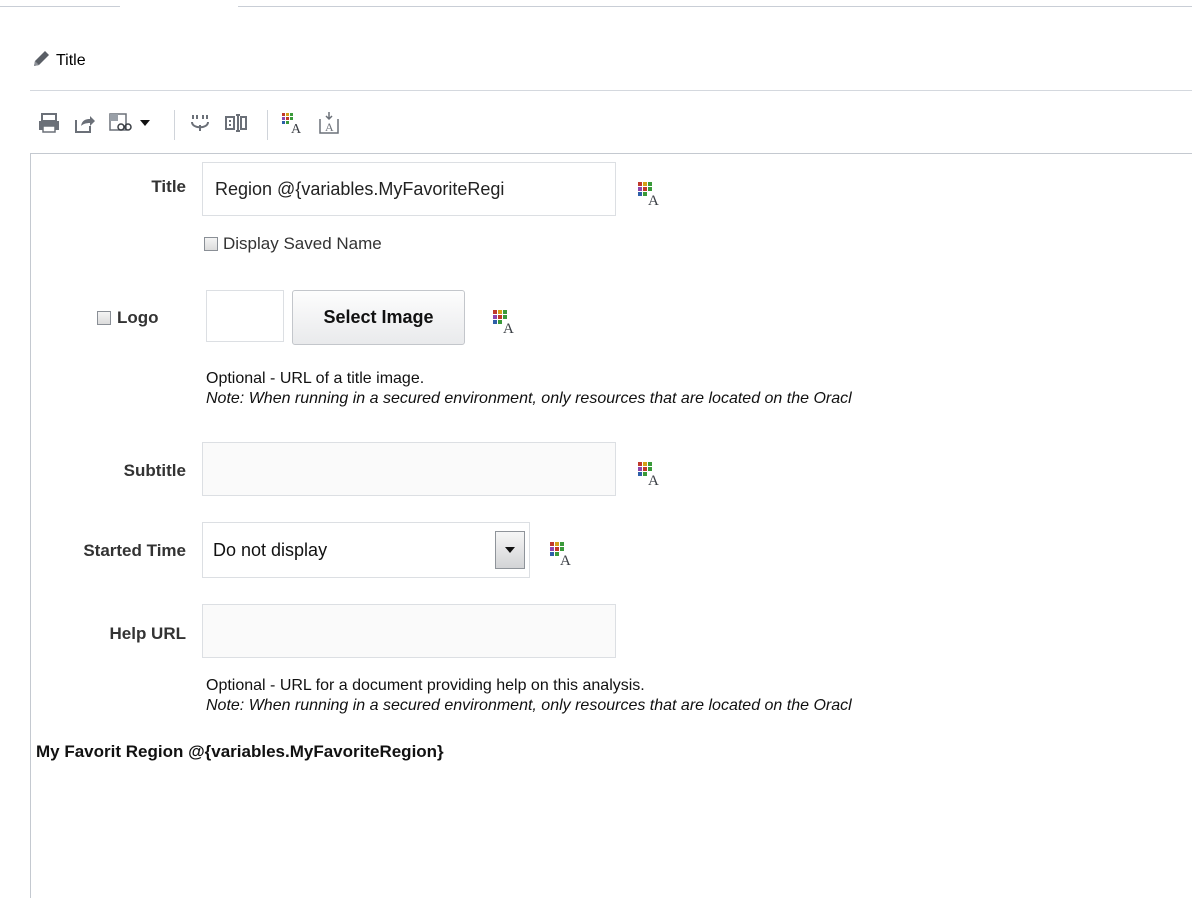 This screenshot has height=898, width=1192. I want to click on view-options-dropdown, so click(132, 125).